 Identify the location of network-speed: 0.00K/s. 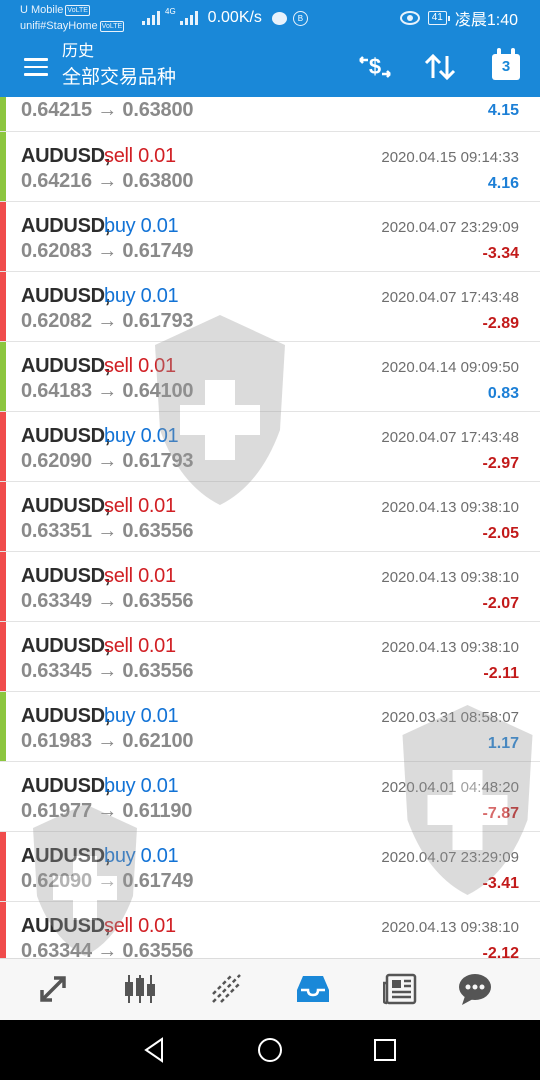
(234, 17).